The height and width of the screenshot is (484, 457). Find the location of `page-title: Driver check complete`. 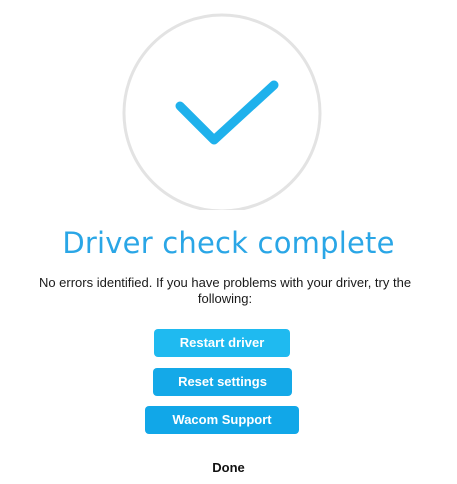

page-title: Driver check complete is located at coordinates (228, 243).